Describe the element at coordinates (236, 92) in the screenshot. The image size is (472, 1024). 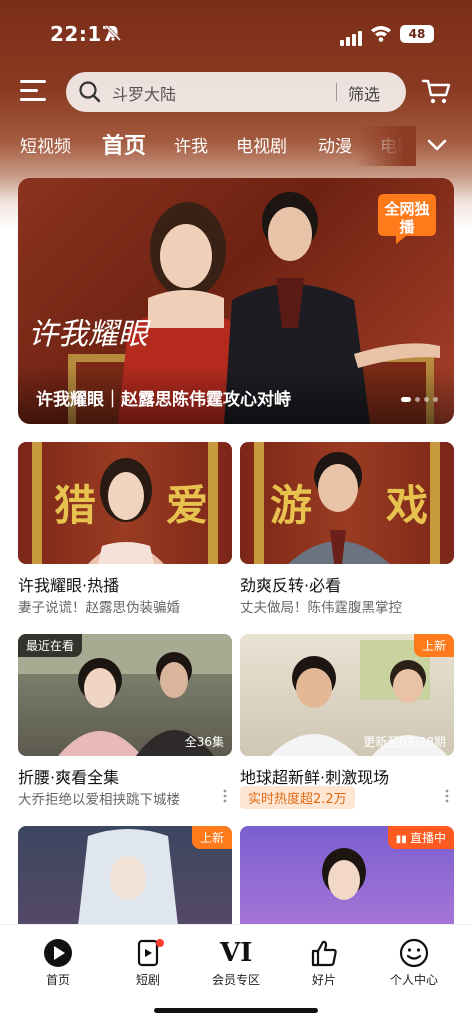
I see `search-input: 斗罗大陆 筛选` at that location.